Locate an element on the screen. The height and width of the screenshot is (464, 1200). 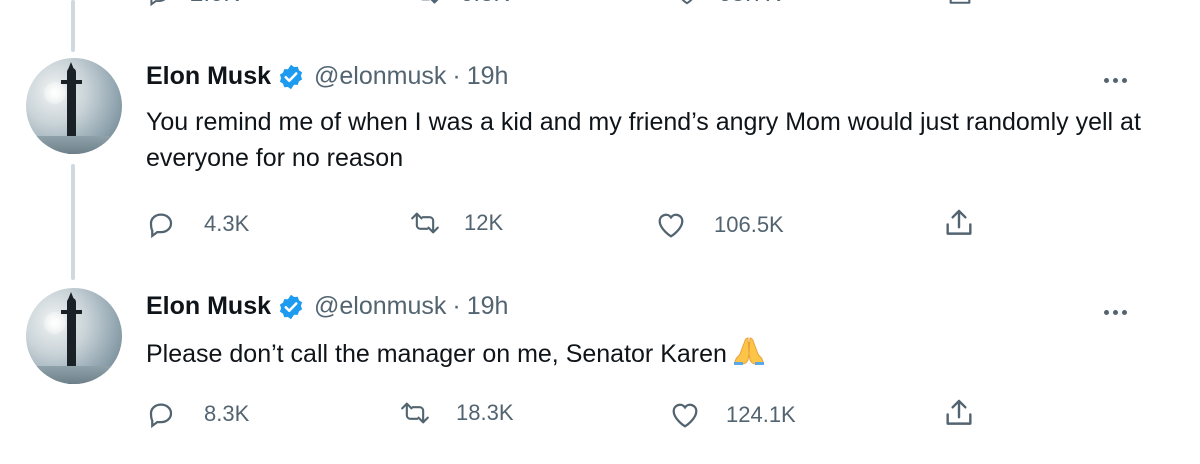
reply-count: 8.3K is located at coordinates (227, 413).